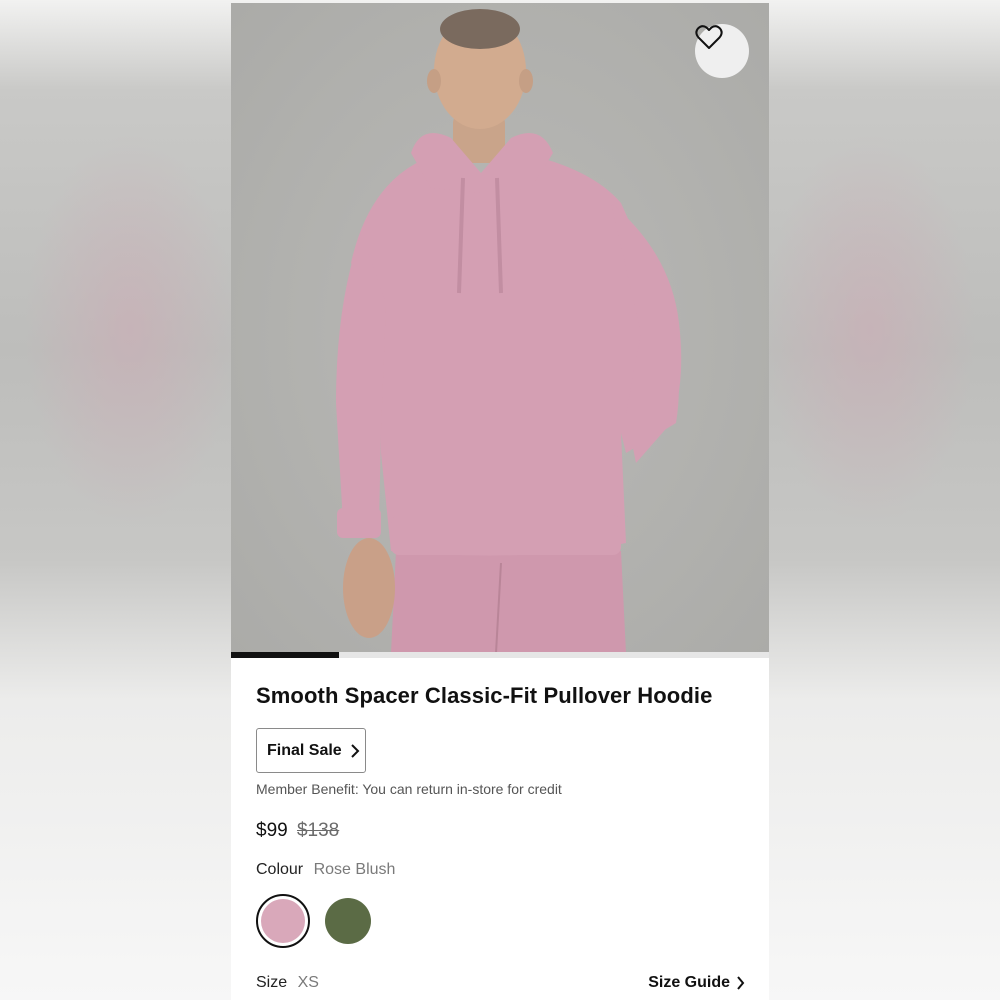 The height and width of the screenshot is (1000, 1000). I want to click on colour-label: Colour, so click(280, 869).